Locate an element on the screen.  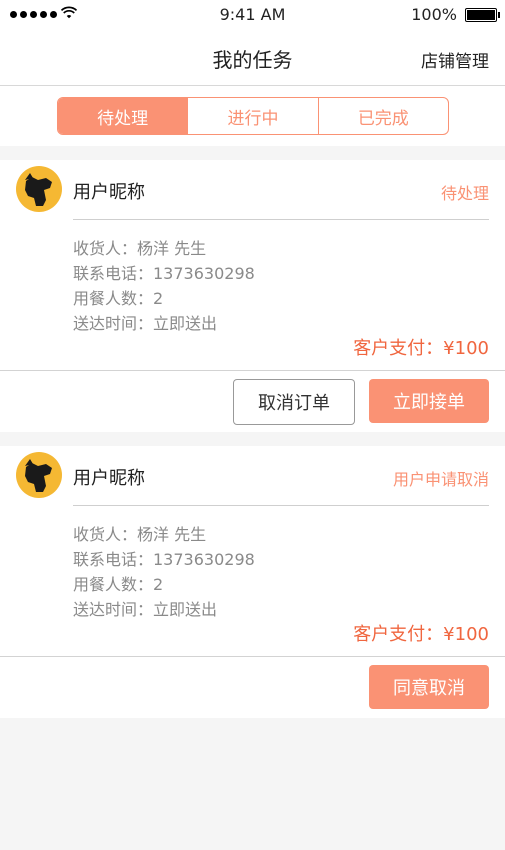
tab-completed: 已完成 is located at coordinates (382, 116).